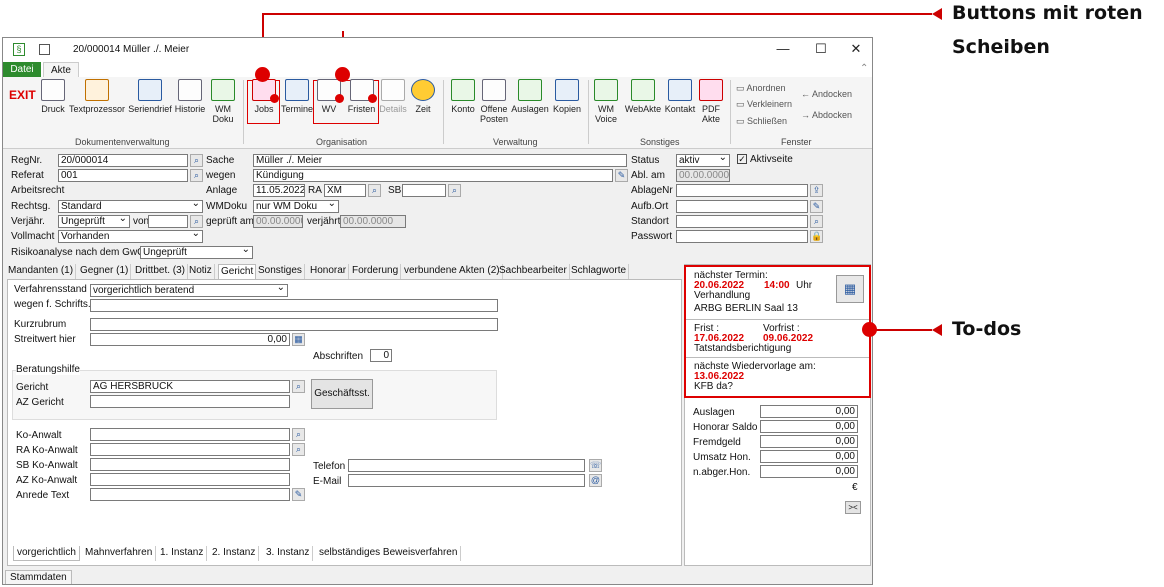 The height and width of the screenshot is (587, 1164). Describe the element at coordinates (196, 252) in the screenshot. I see `risiko-select: Ungeprüft` at that location.